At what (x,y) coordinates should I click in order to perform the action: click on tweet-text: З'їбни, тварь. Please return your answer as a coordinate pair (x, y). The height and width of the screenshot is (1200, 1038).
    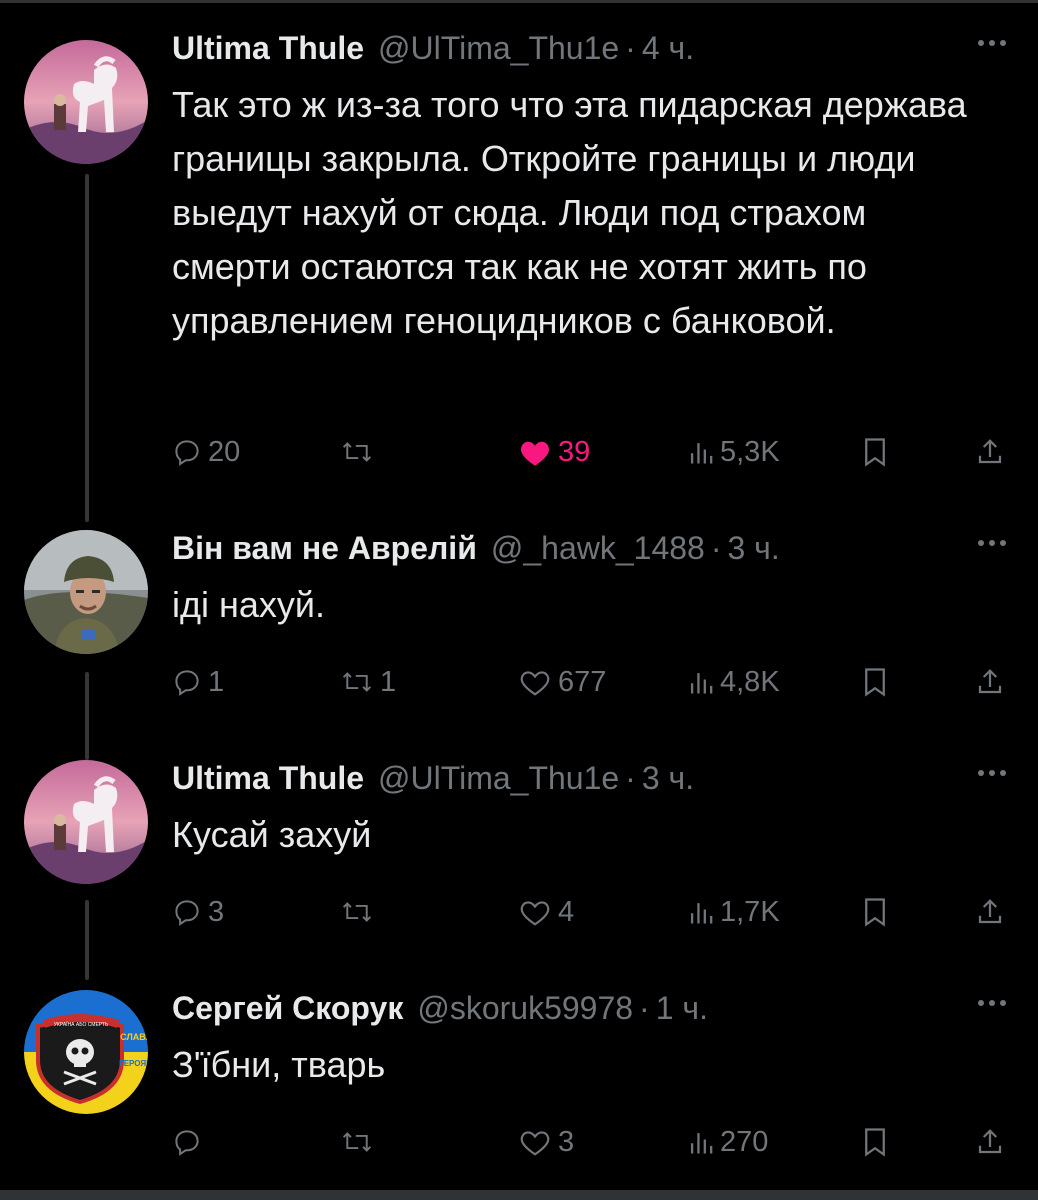
    Looking at the image, I should click on (279, 1064).